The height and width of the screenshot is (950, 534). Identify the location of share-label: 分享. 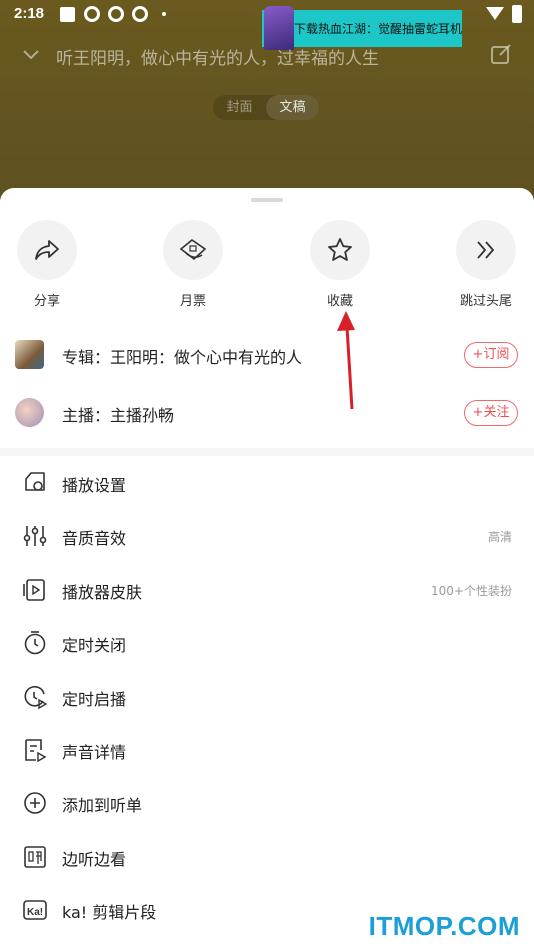
(46, 301).